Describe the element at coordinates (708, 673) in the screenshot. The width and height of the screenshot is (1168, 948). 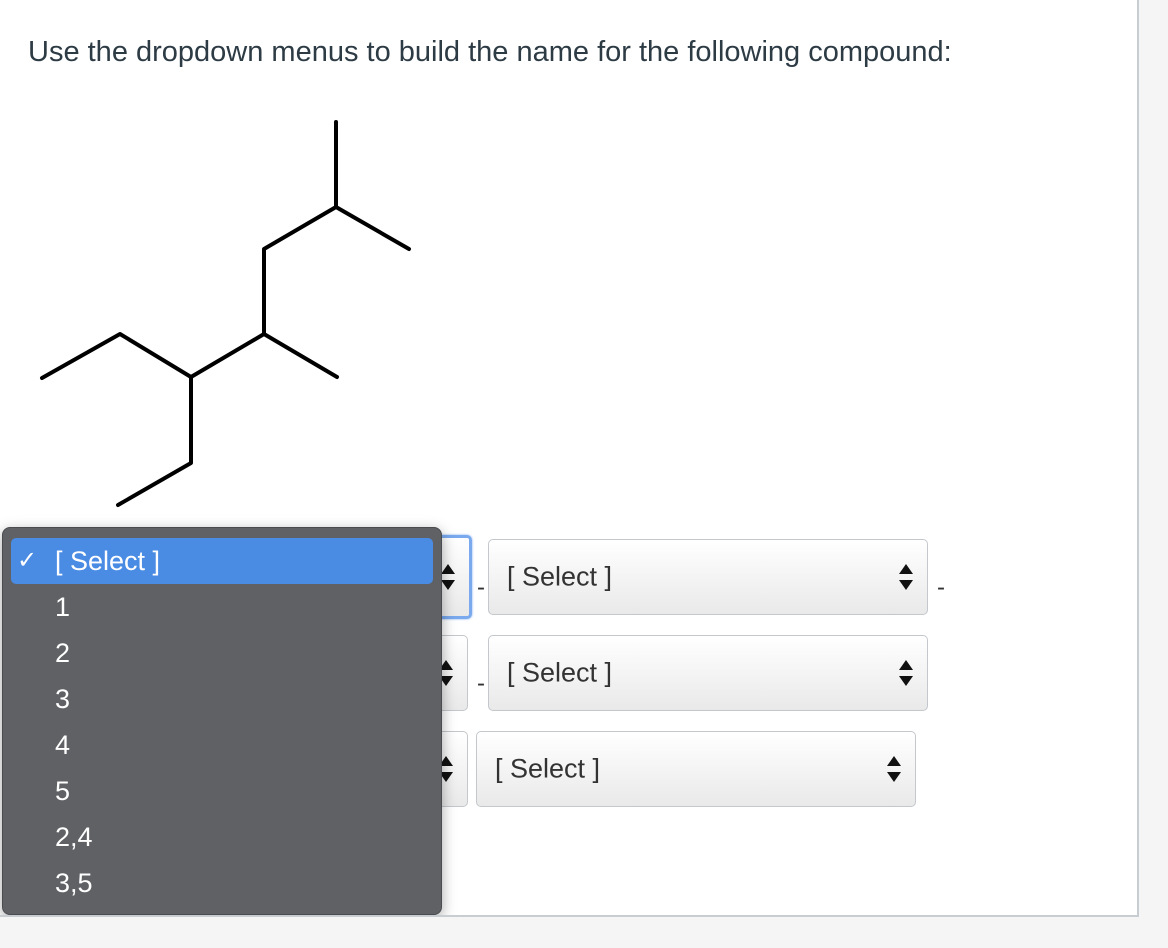
I see `substituent-select-2: [ Select ]` at that location.